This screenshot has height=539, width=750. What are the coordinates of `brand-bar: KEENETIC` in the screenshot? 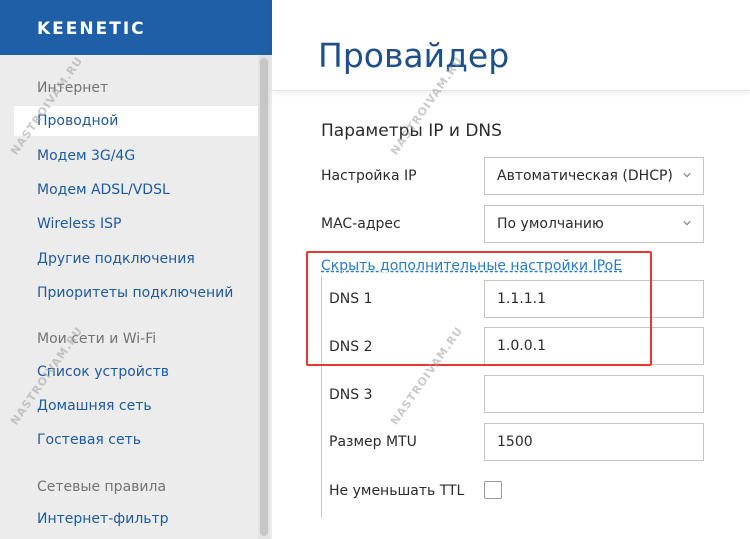 It's located at (136, 27).